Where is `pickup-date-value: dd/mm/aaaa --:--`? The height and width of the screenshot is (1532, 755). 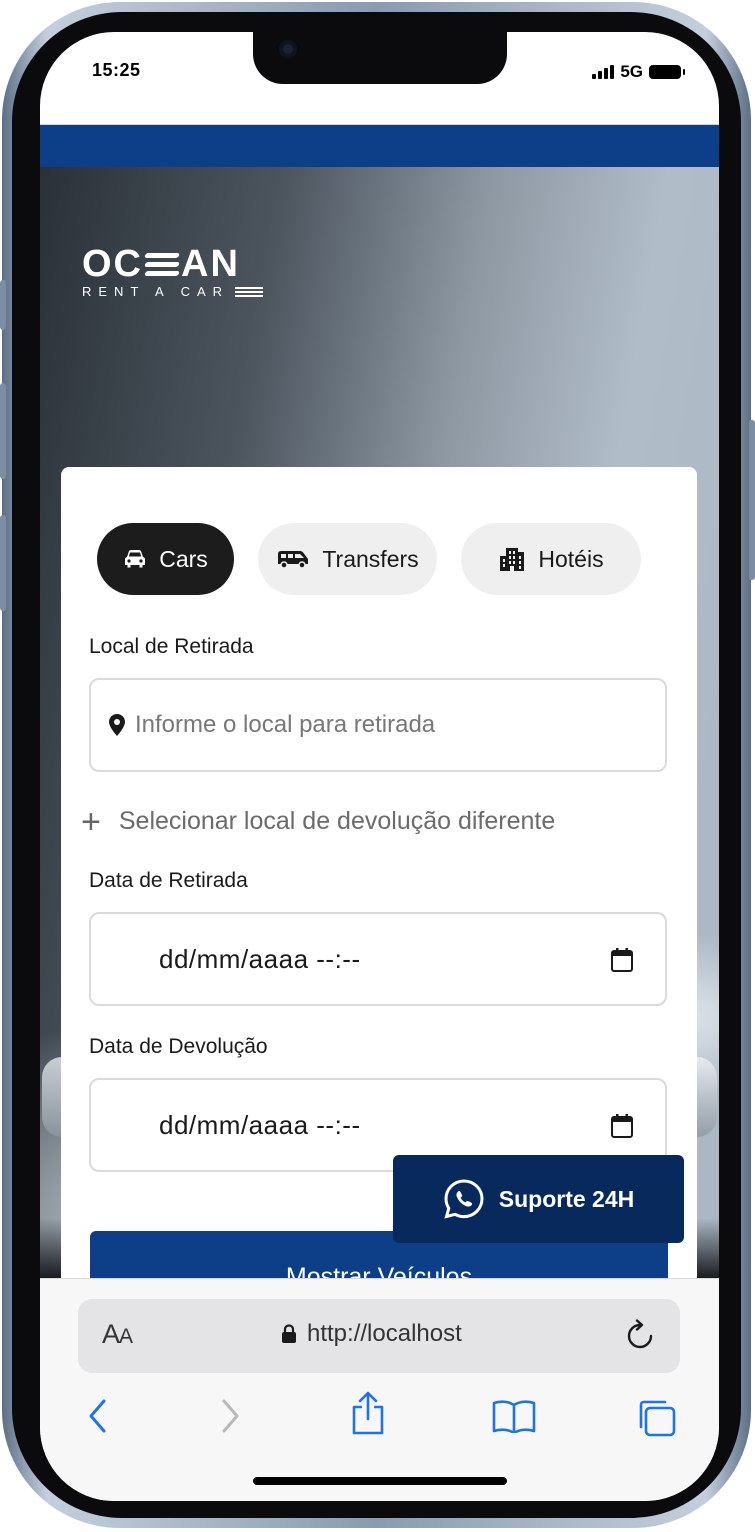
pickup-date-value: dd/mm/aaaa --:-- is located at coordinates (260, 958).